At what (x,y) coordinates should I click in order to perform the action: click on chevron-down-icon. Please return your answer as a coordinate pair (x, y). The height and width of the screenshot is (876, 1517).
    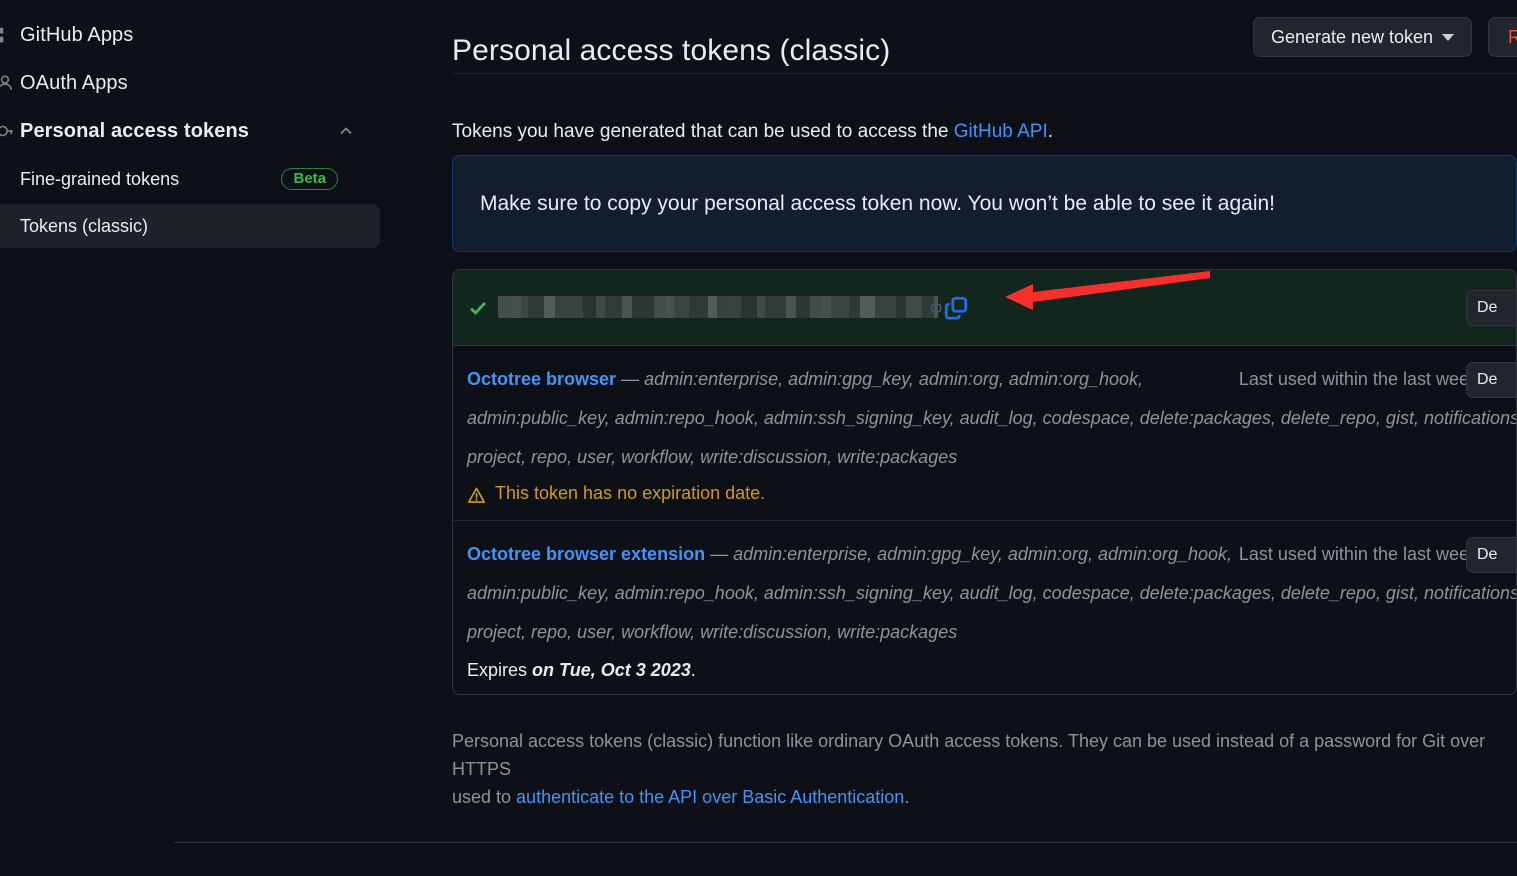
    Looking at the image, I should click on (1448, 37).